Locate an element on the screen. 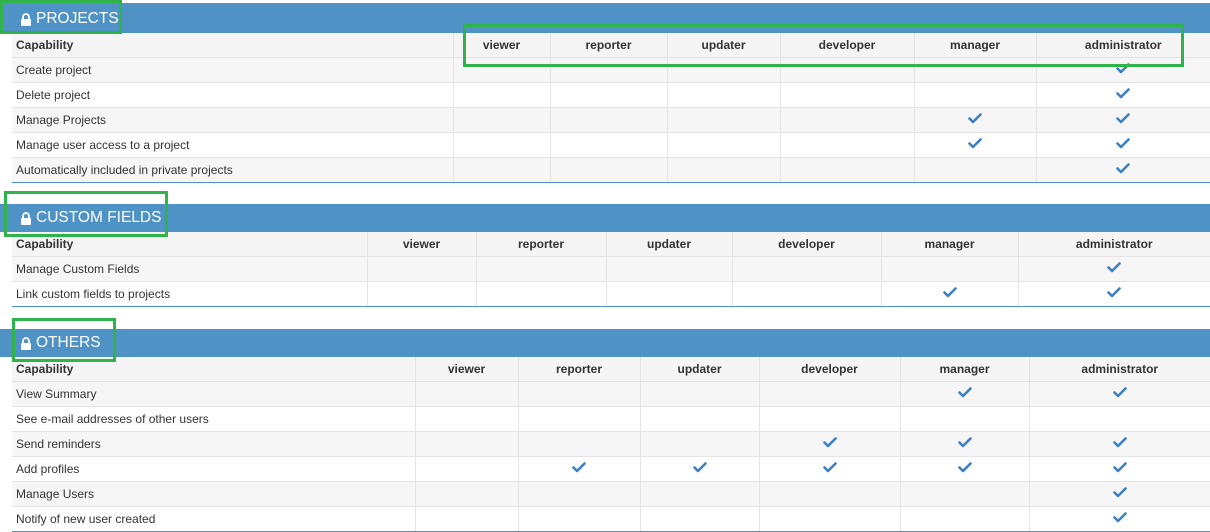  table-row: Notify of new user created is located at coordinates (611, 519).